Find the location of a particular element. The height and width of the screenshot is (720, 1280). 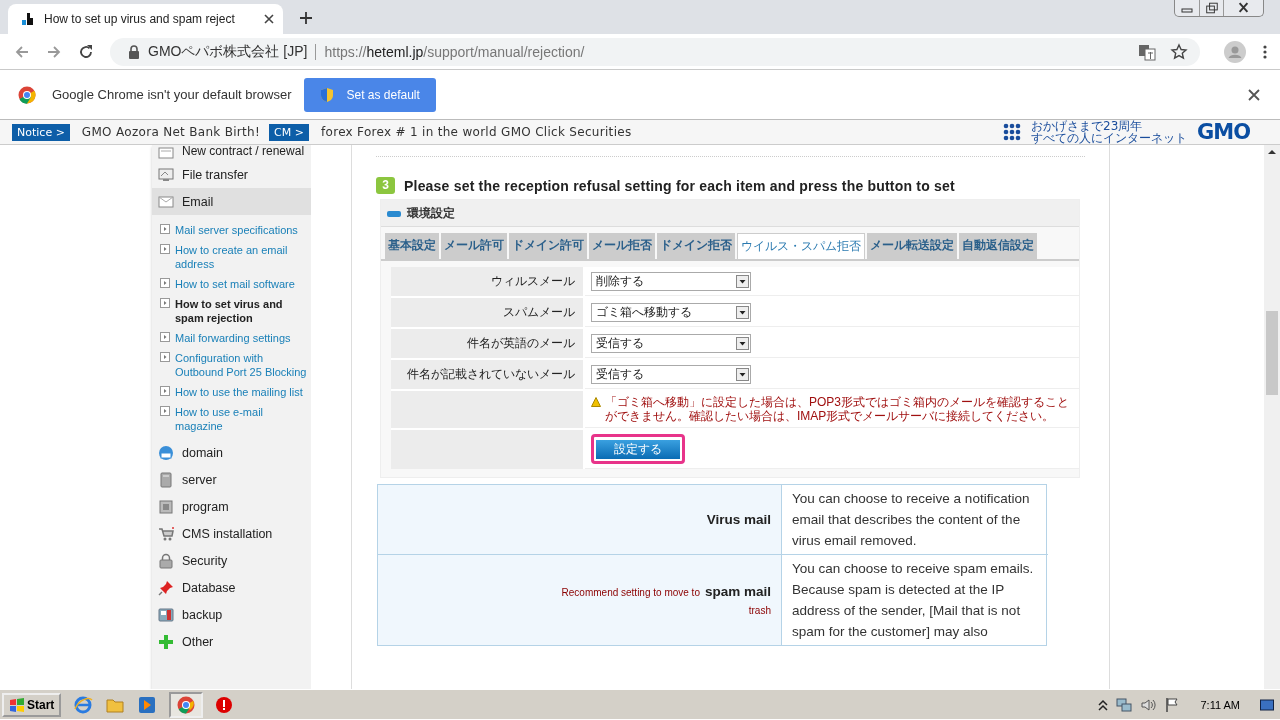

infobar-message: Google Chrome isn't your default browser is located at coordinates (172, 94).